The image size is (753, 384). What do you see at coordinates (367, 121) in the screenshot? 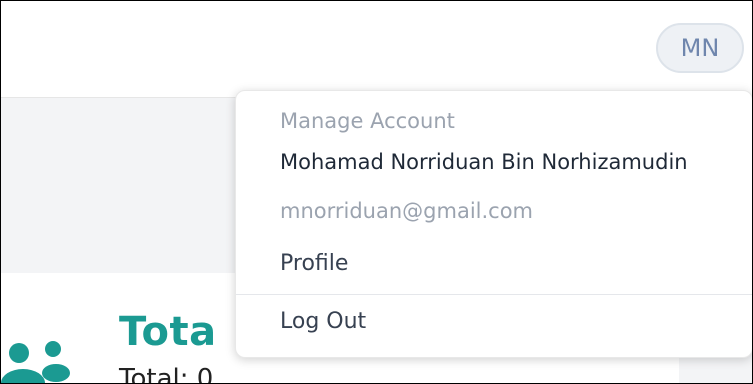
I see `dropdown-header: Manage Account` at bounding box center [367, 121].